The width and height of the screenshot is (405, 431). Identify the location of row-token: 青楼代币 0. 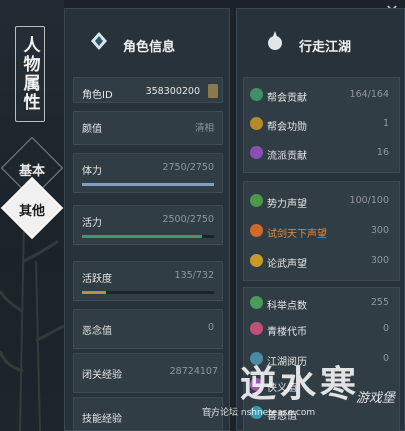
(321, 329).